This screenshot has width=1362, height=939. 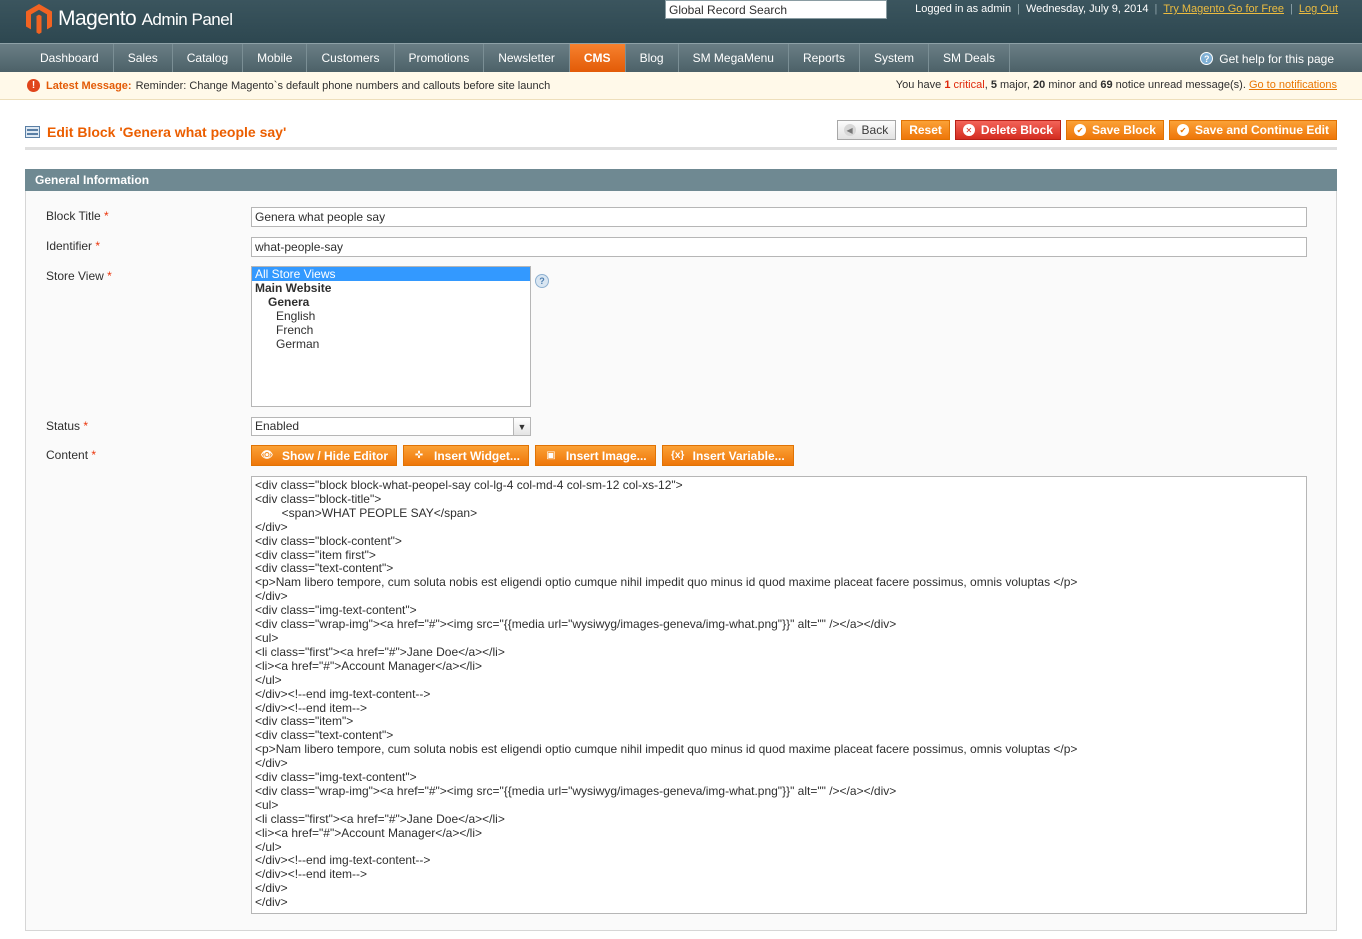 What do you see at coordinates (542, 281) in the screenshot?
I see `store-view-help-icon: ?` at bounding box center [542, 281].